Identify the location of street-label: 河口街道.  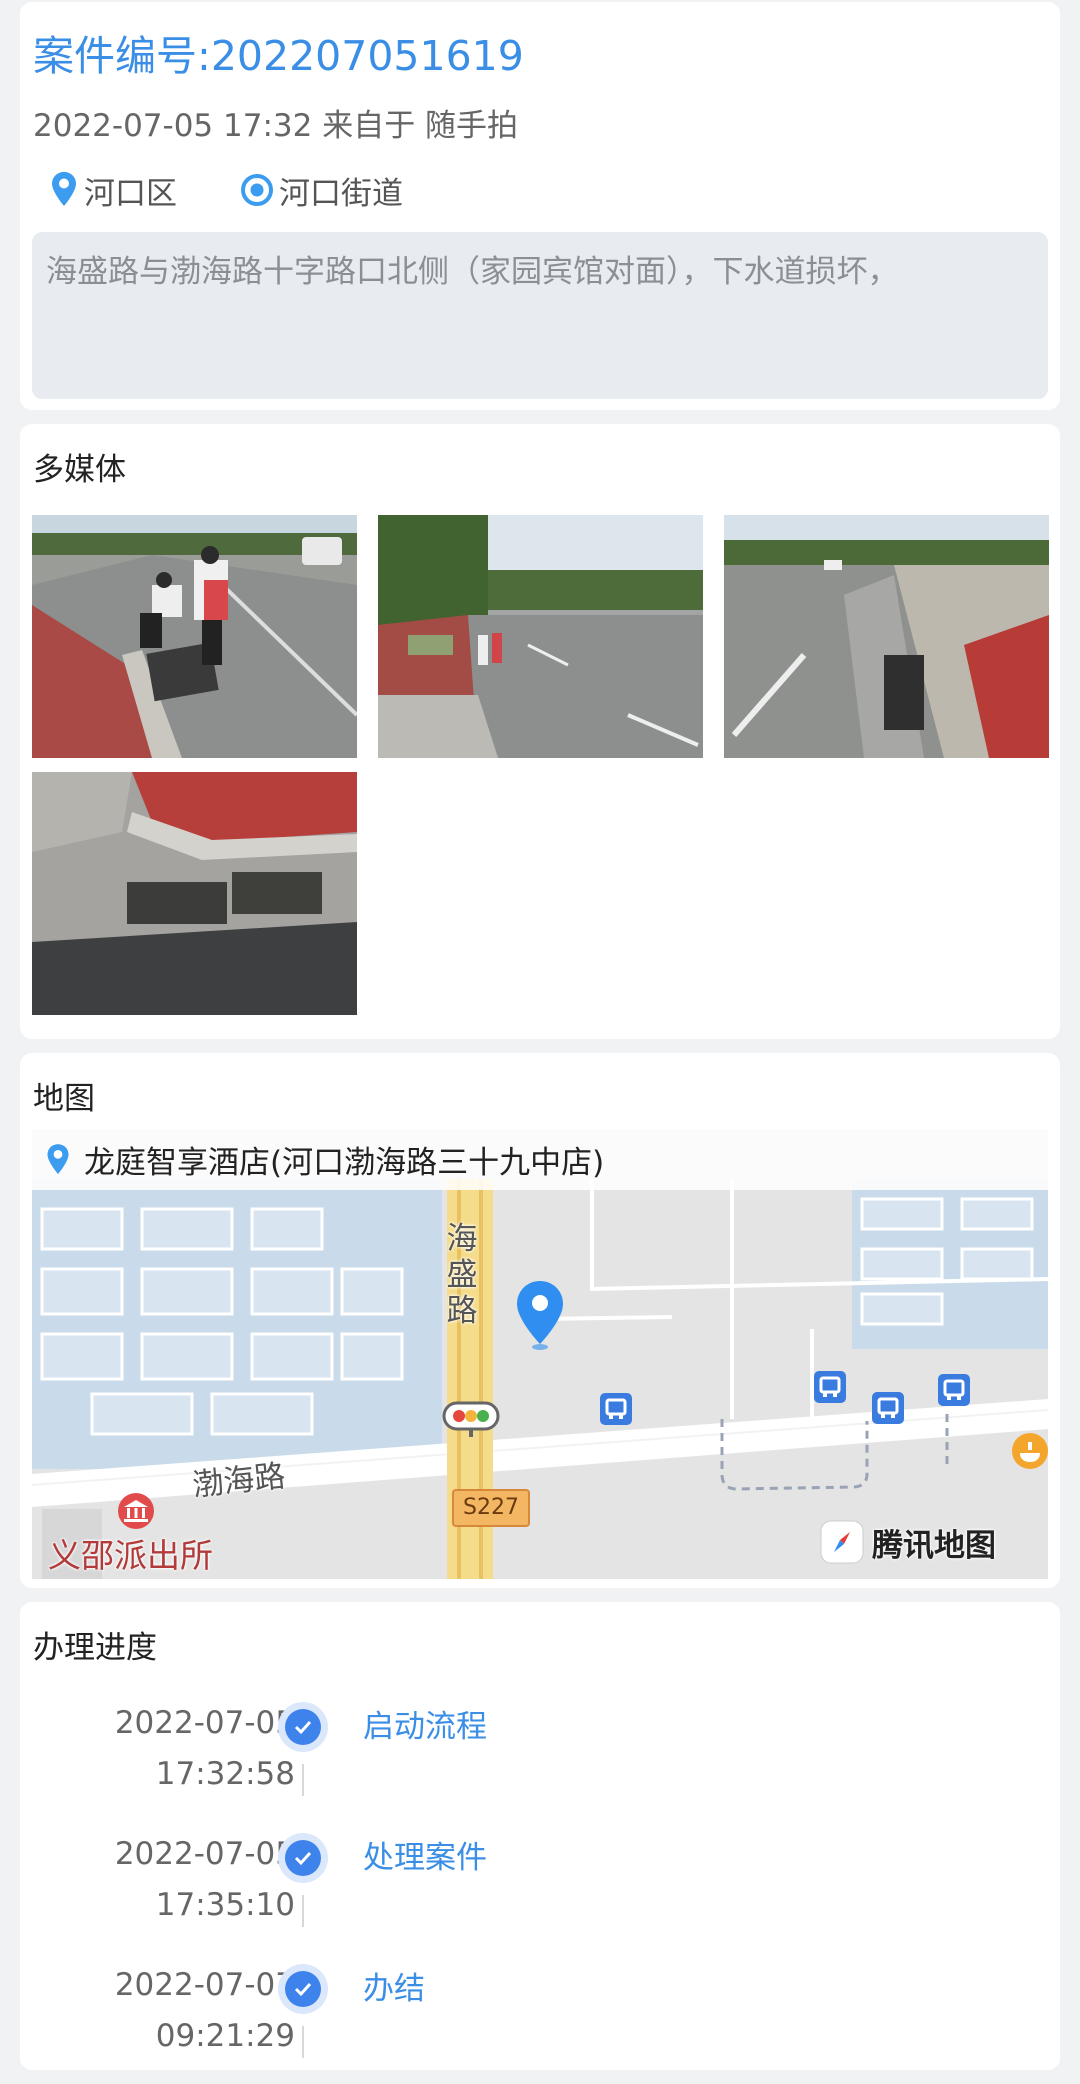
(341, 193).